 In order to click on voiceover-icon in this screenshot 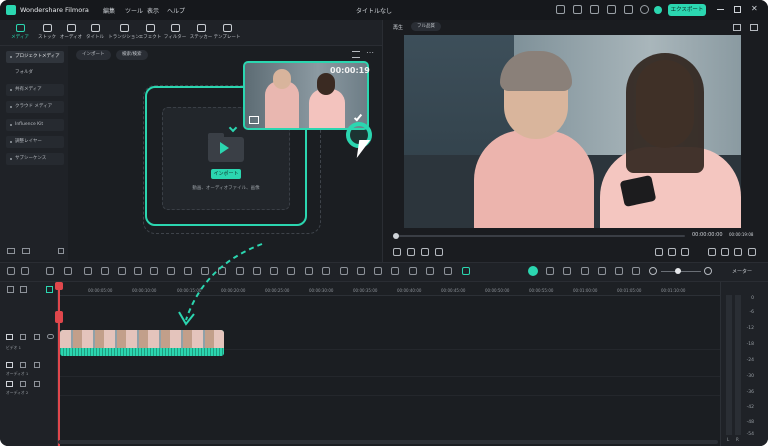, I will do `click(602, 271)`.